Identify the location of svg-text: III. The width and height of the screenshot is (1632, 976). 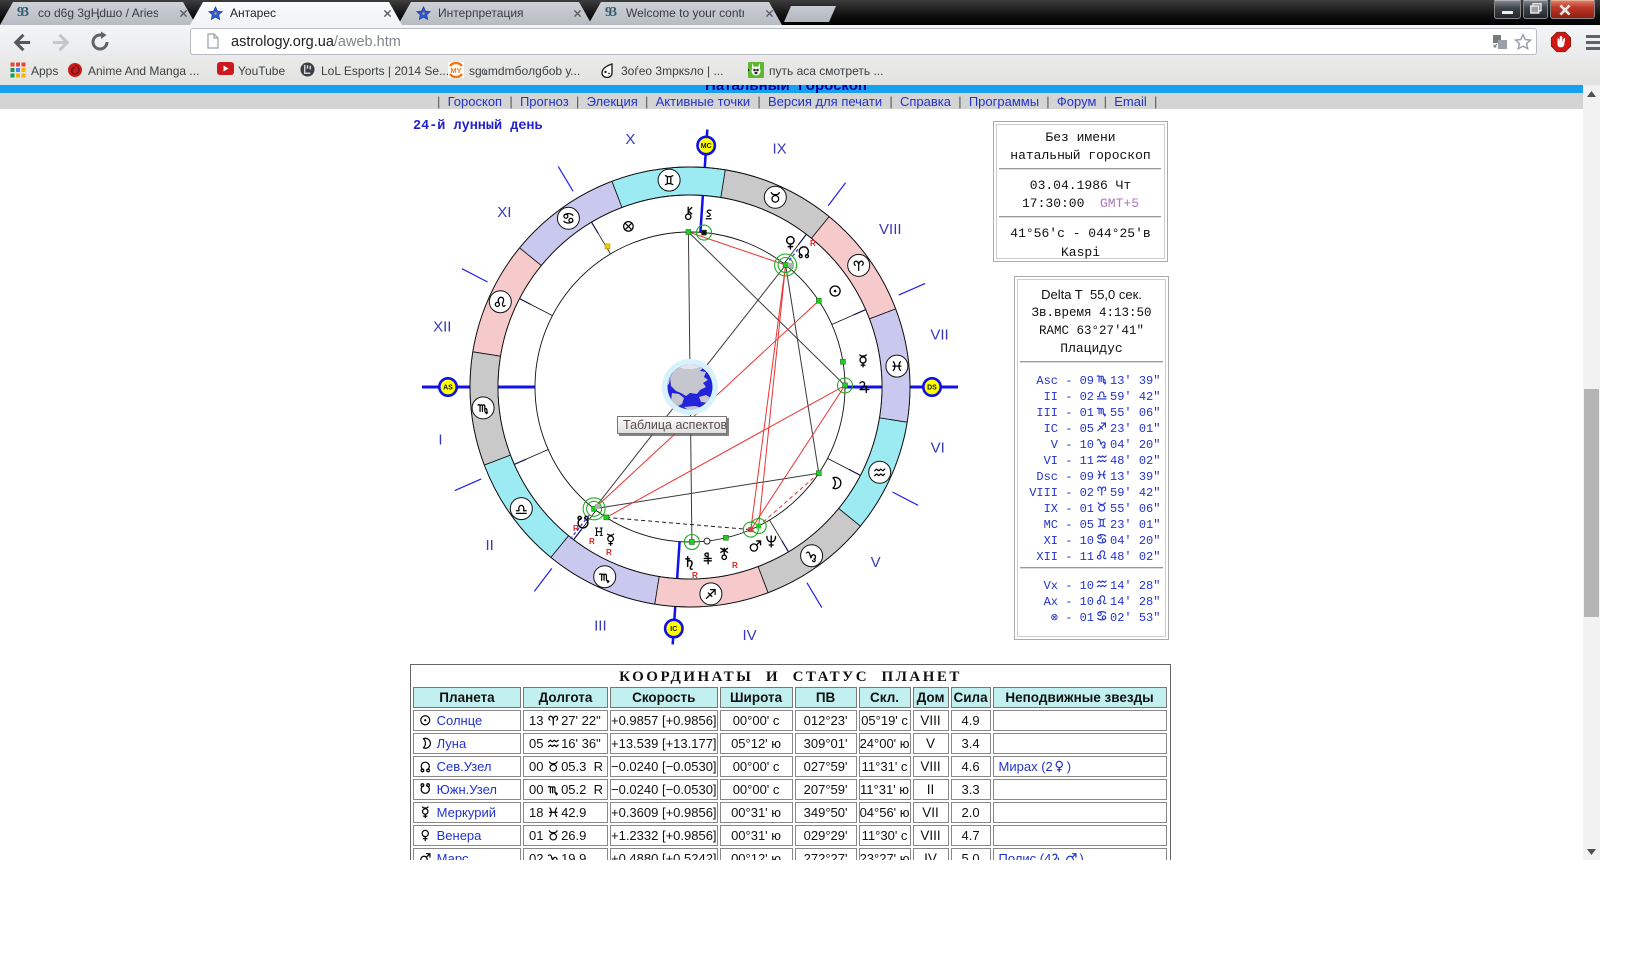
(600, 626).